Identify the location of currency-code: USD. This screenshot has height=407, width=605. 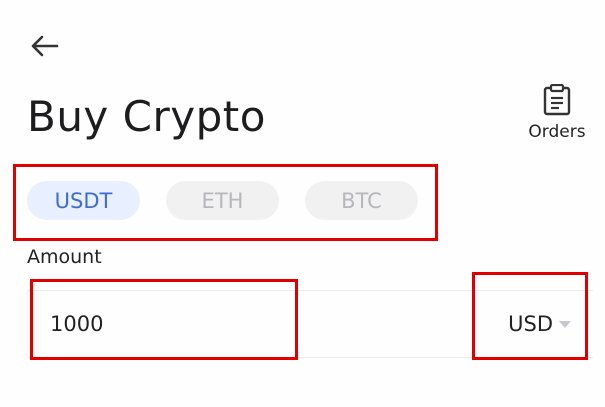
(530, 324).